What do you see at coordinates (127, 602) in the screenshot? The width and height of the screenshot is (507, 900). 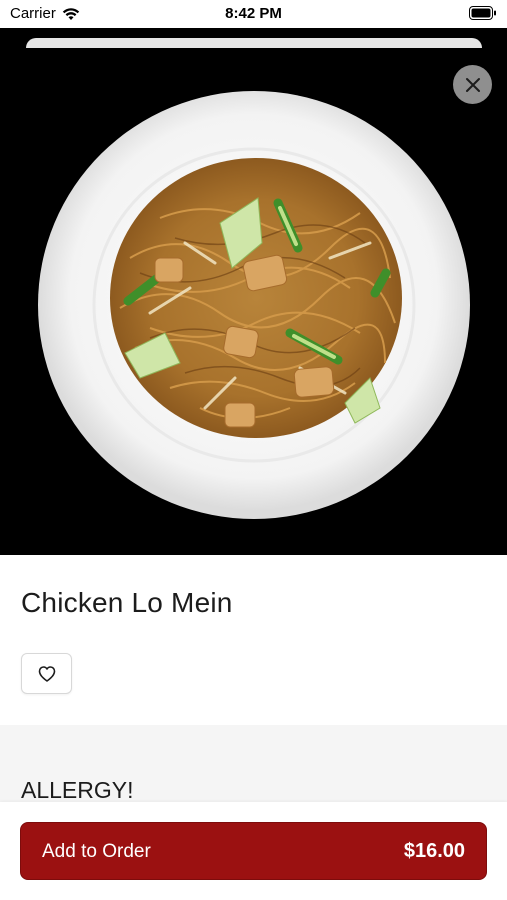 I see `item-title: Chicken Lo Mein` at bounding box center [127, 602].